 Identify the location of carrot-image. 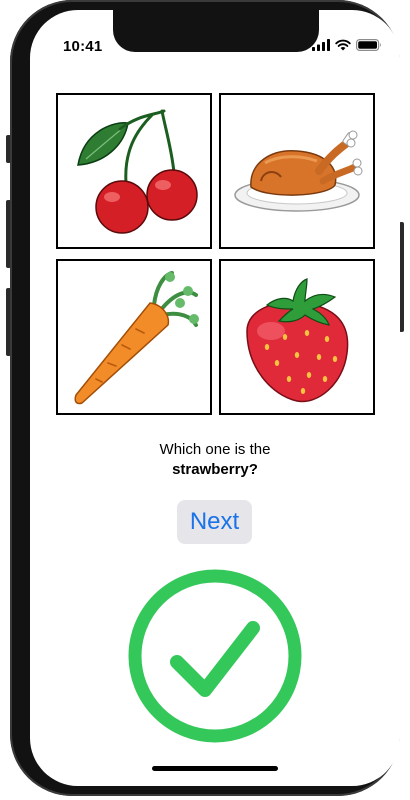
(136, 338).